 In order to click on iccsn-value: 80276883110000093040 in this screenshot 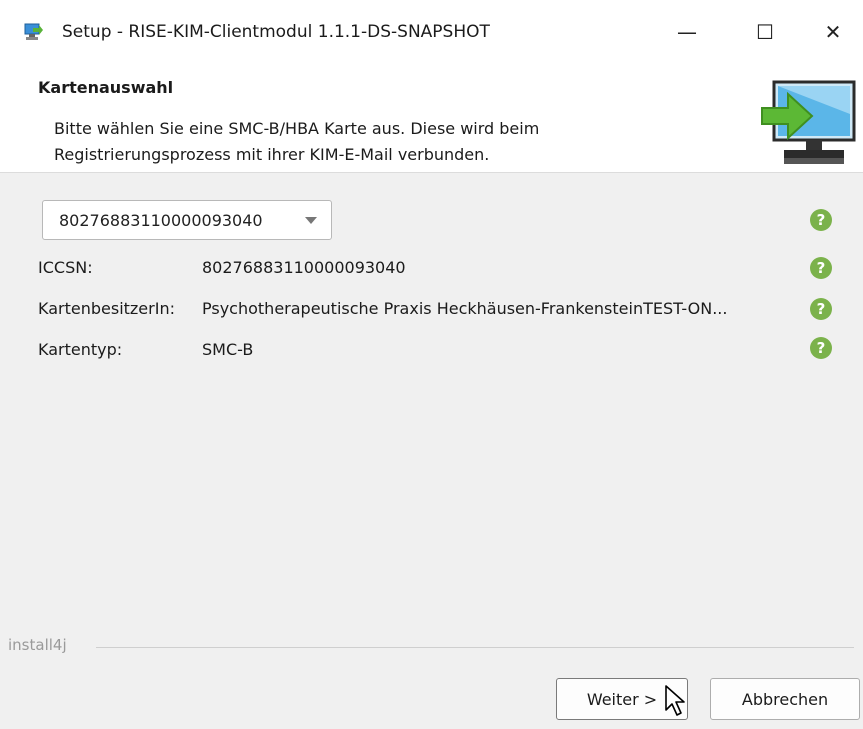, I will do `click(304, 267)`.